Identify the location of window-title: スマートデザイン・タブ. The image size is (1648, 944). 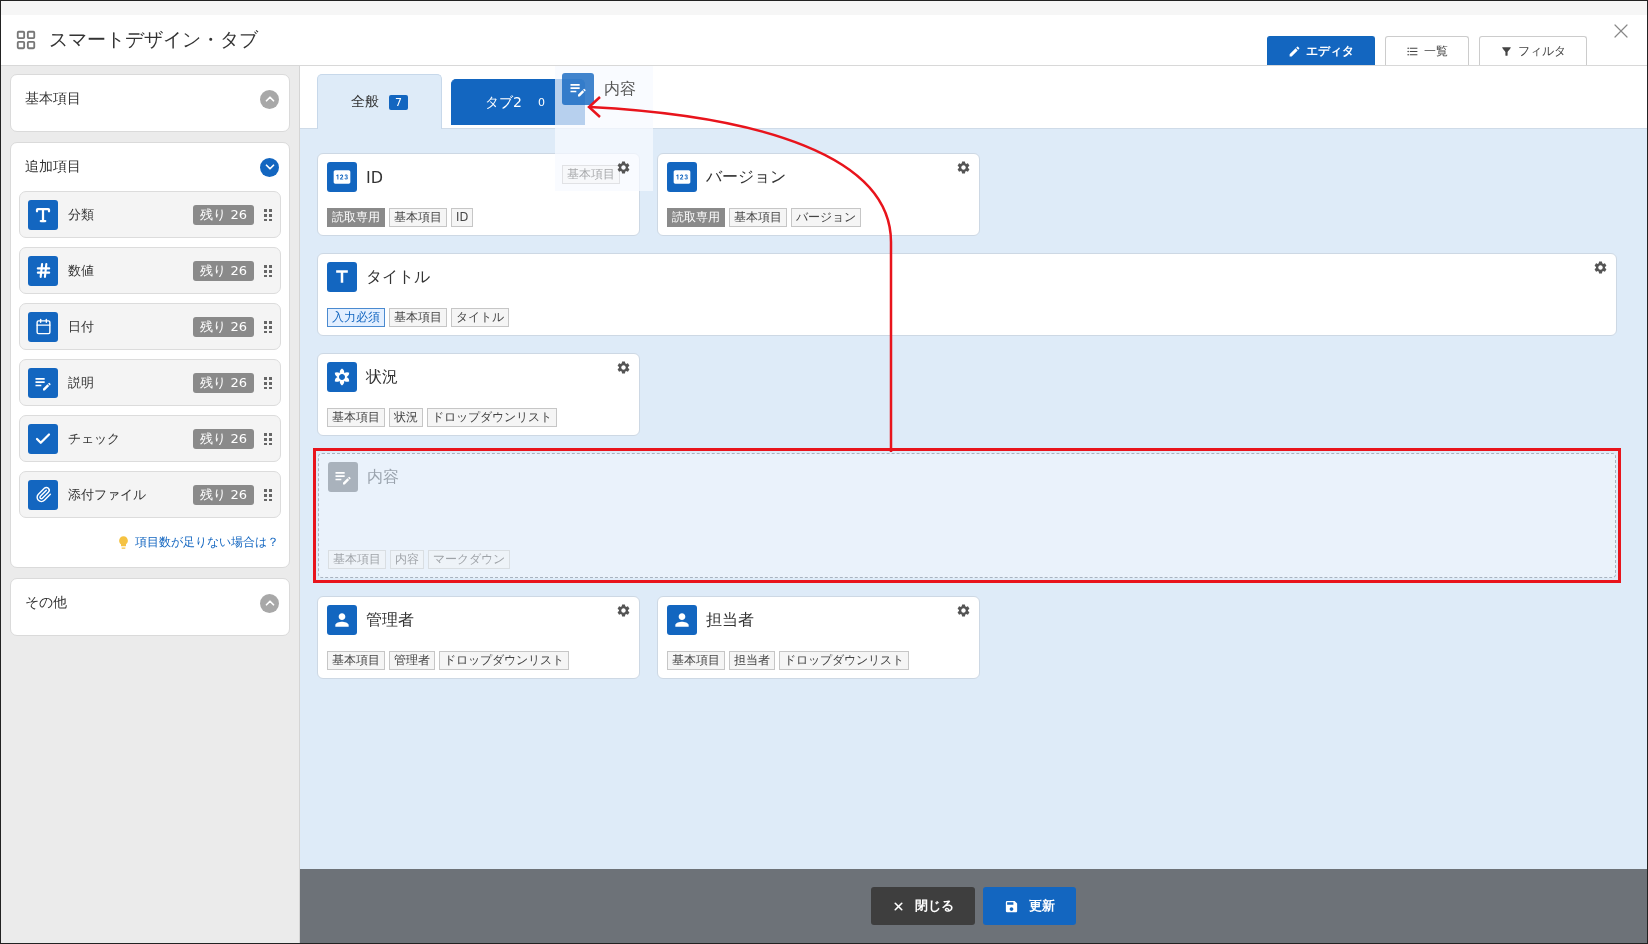
(153, 39).